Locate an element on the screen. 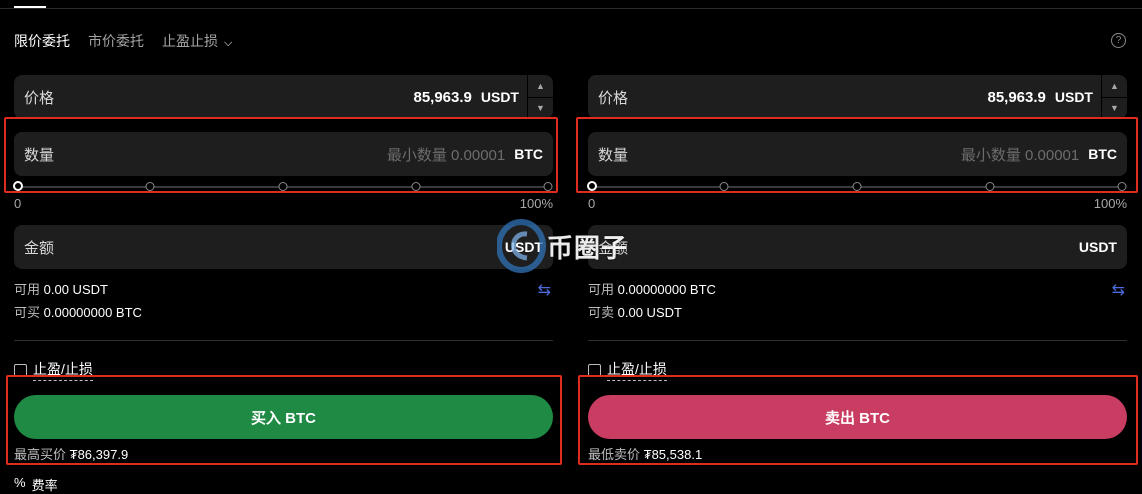 This screenshot has width=1142, height=494. sell-price-stepper: ▲ ▼ is located at coordinates (1114, 97).